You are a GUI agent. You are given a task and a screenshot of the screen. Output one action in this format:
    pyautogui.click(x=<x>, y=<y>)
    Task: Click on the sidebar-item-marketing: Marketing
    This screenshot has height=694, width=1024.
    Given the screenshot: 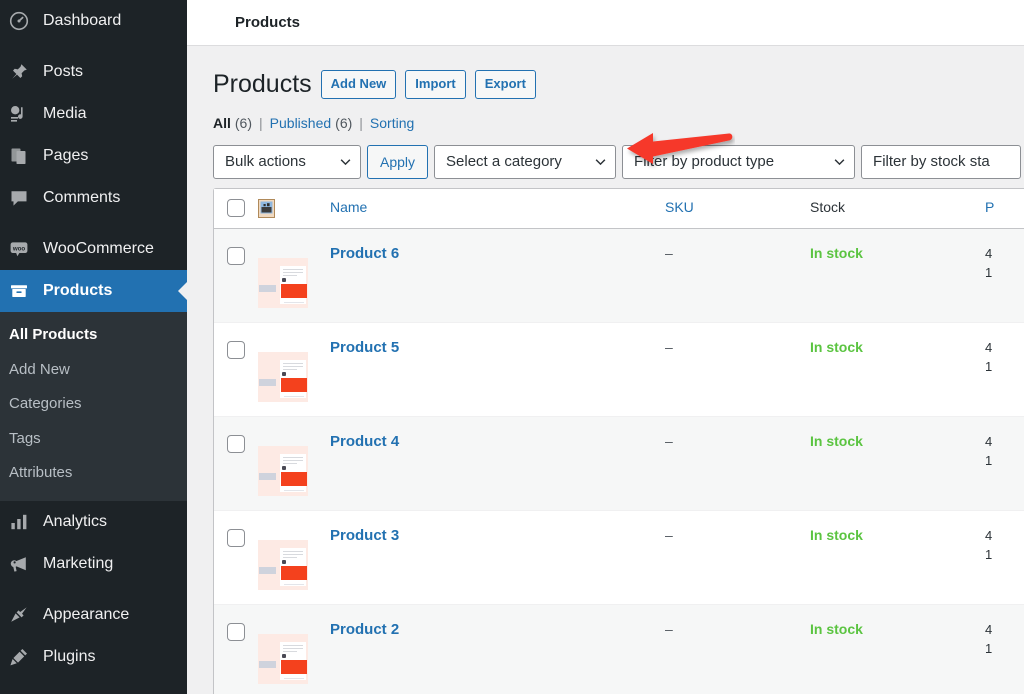 What is the action you would take?
    pyautogui.click(x=93, y=564)
    